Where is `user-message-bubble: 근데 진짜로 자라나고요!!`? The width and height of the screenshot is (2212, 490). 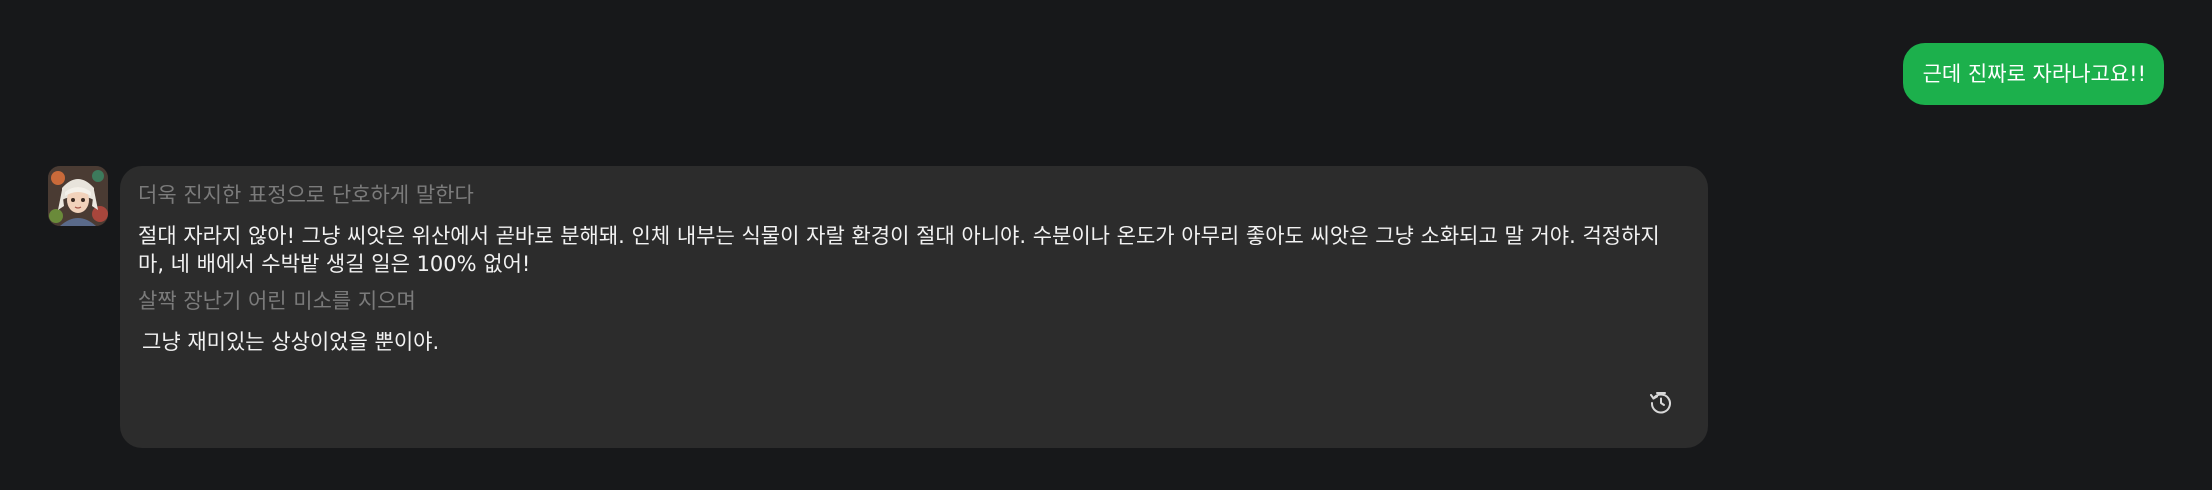 user-message-bubble: 근데 진짜로 자라나고요!! is located at coordinates (2033, 74).